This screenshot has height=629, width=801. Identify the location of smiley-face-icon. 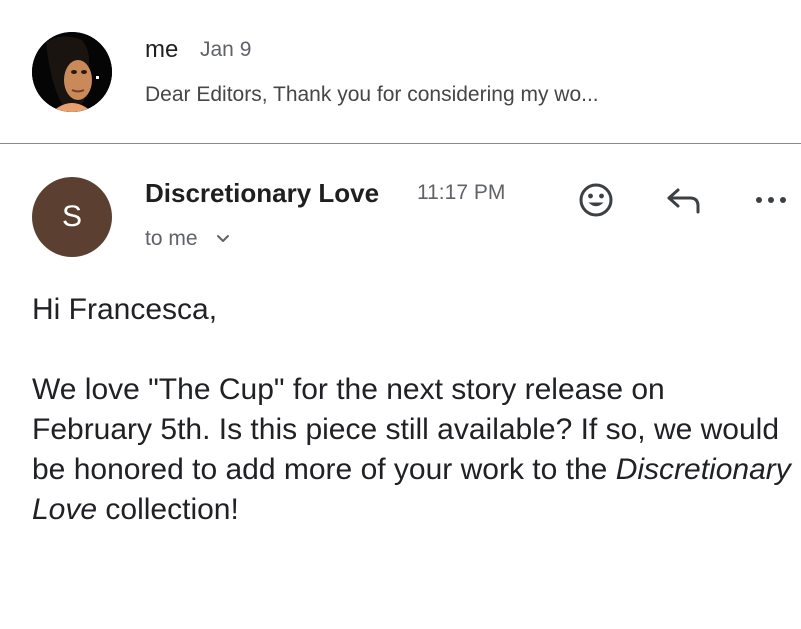
(596, 200).